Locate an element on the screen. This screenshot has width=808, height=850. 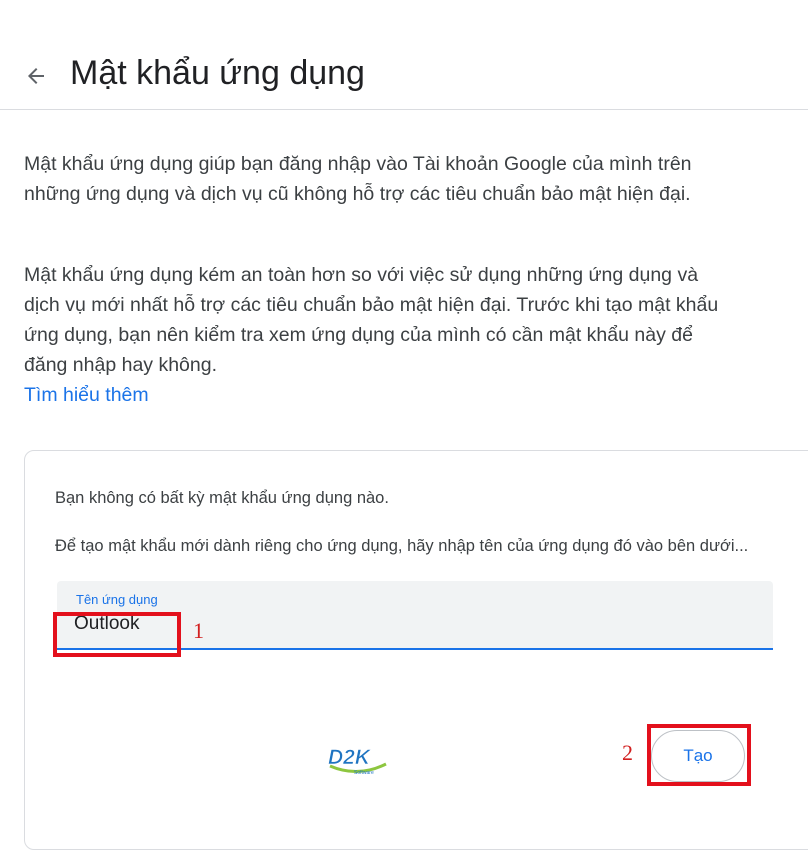
back-button is located at coordinates (36, 76).